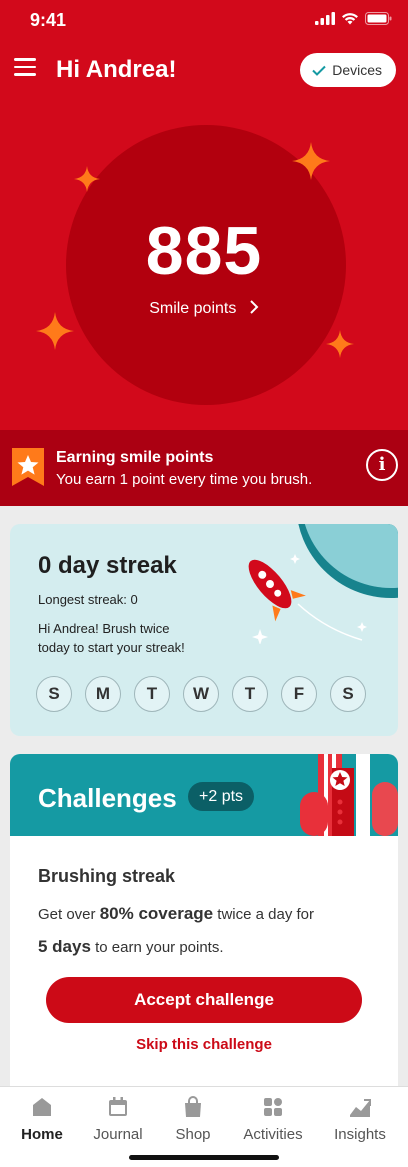  What do you see at coordinates (193, 308) in the screenshot?
I see `smile-points-label: Smile points` at bounding box center [193, 308].